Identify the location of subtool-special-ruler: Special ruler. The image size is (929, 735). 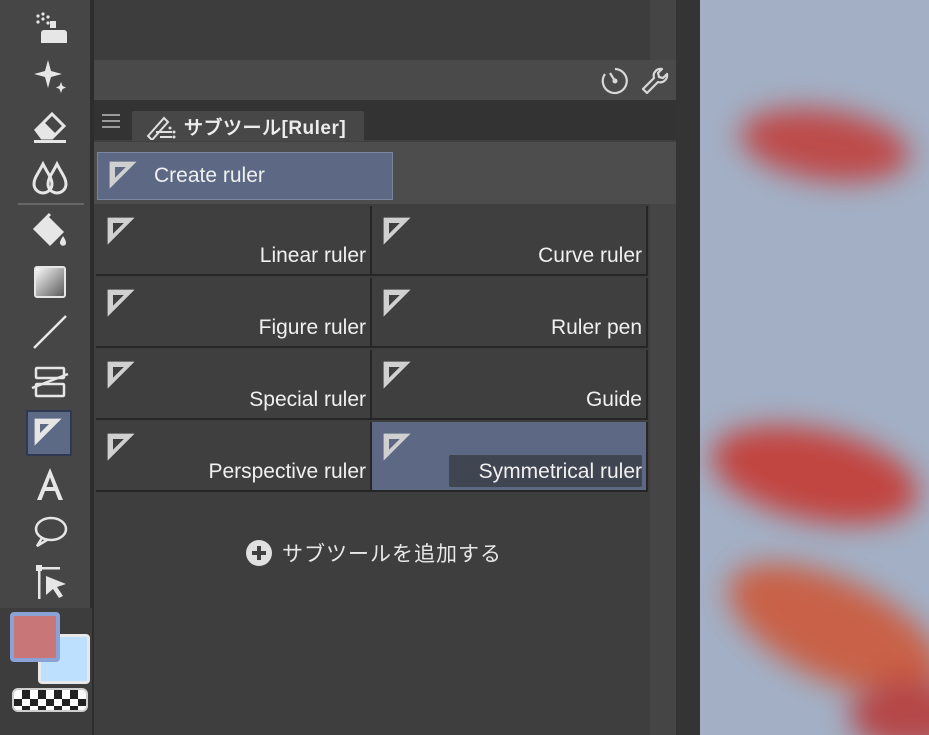
(234, 385).